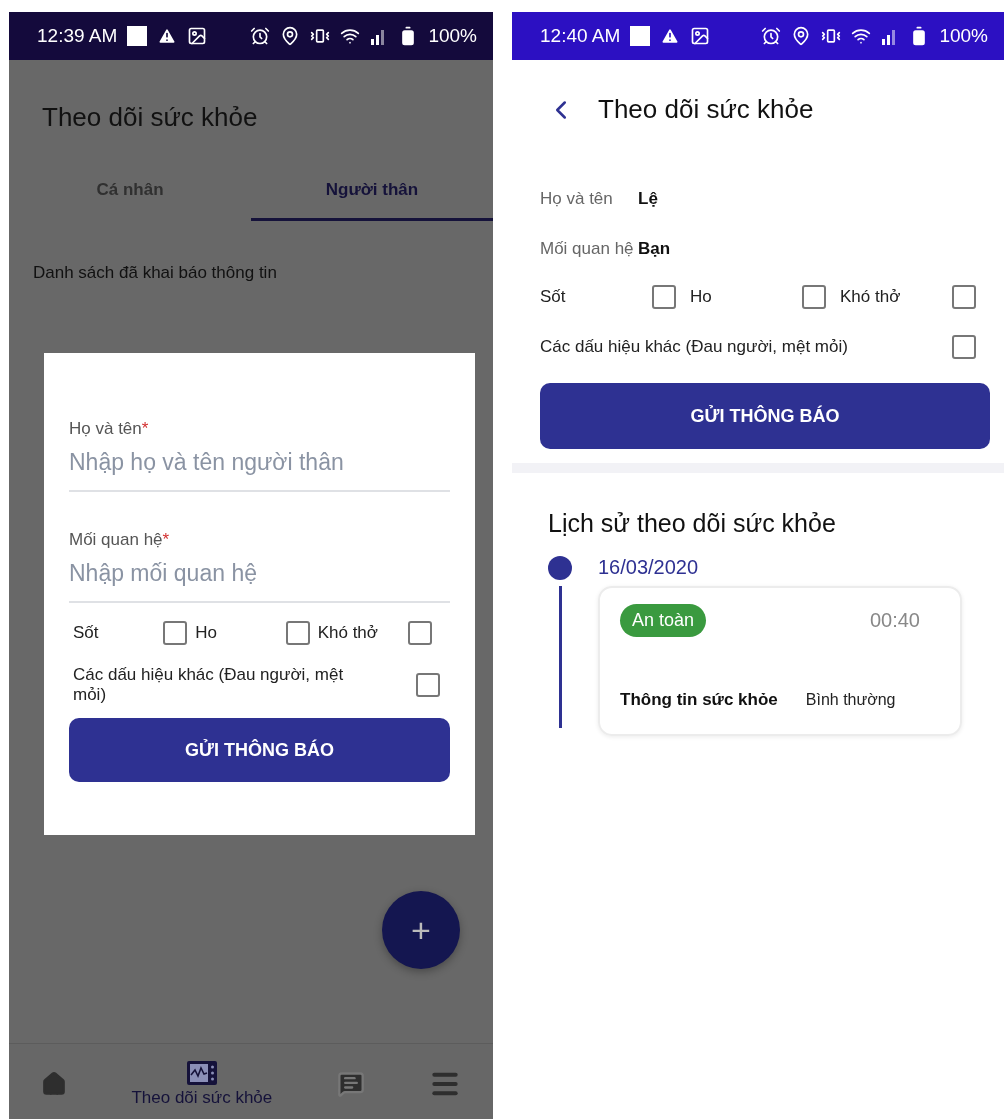  Describe the element at coordinates (692, 523) in the screenshot. I see `section-heading: Lịch sử theo dõi sức khỏe` at that location.